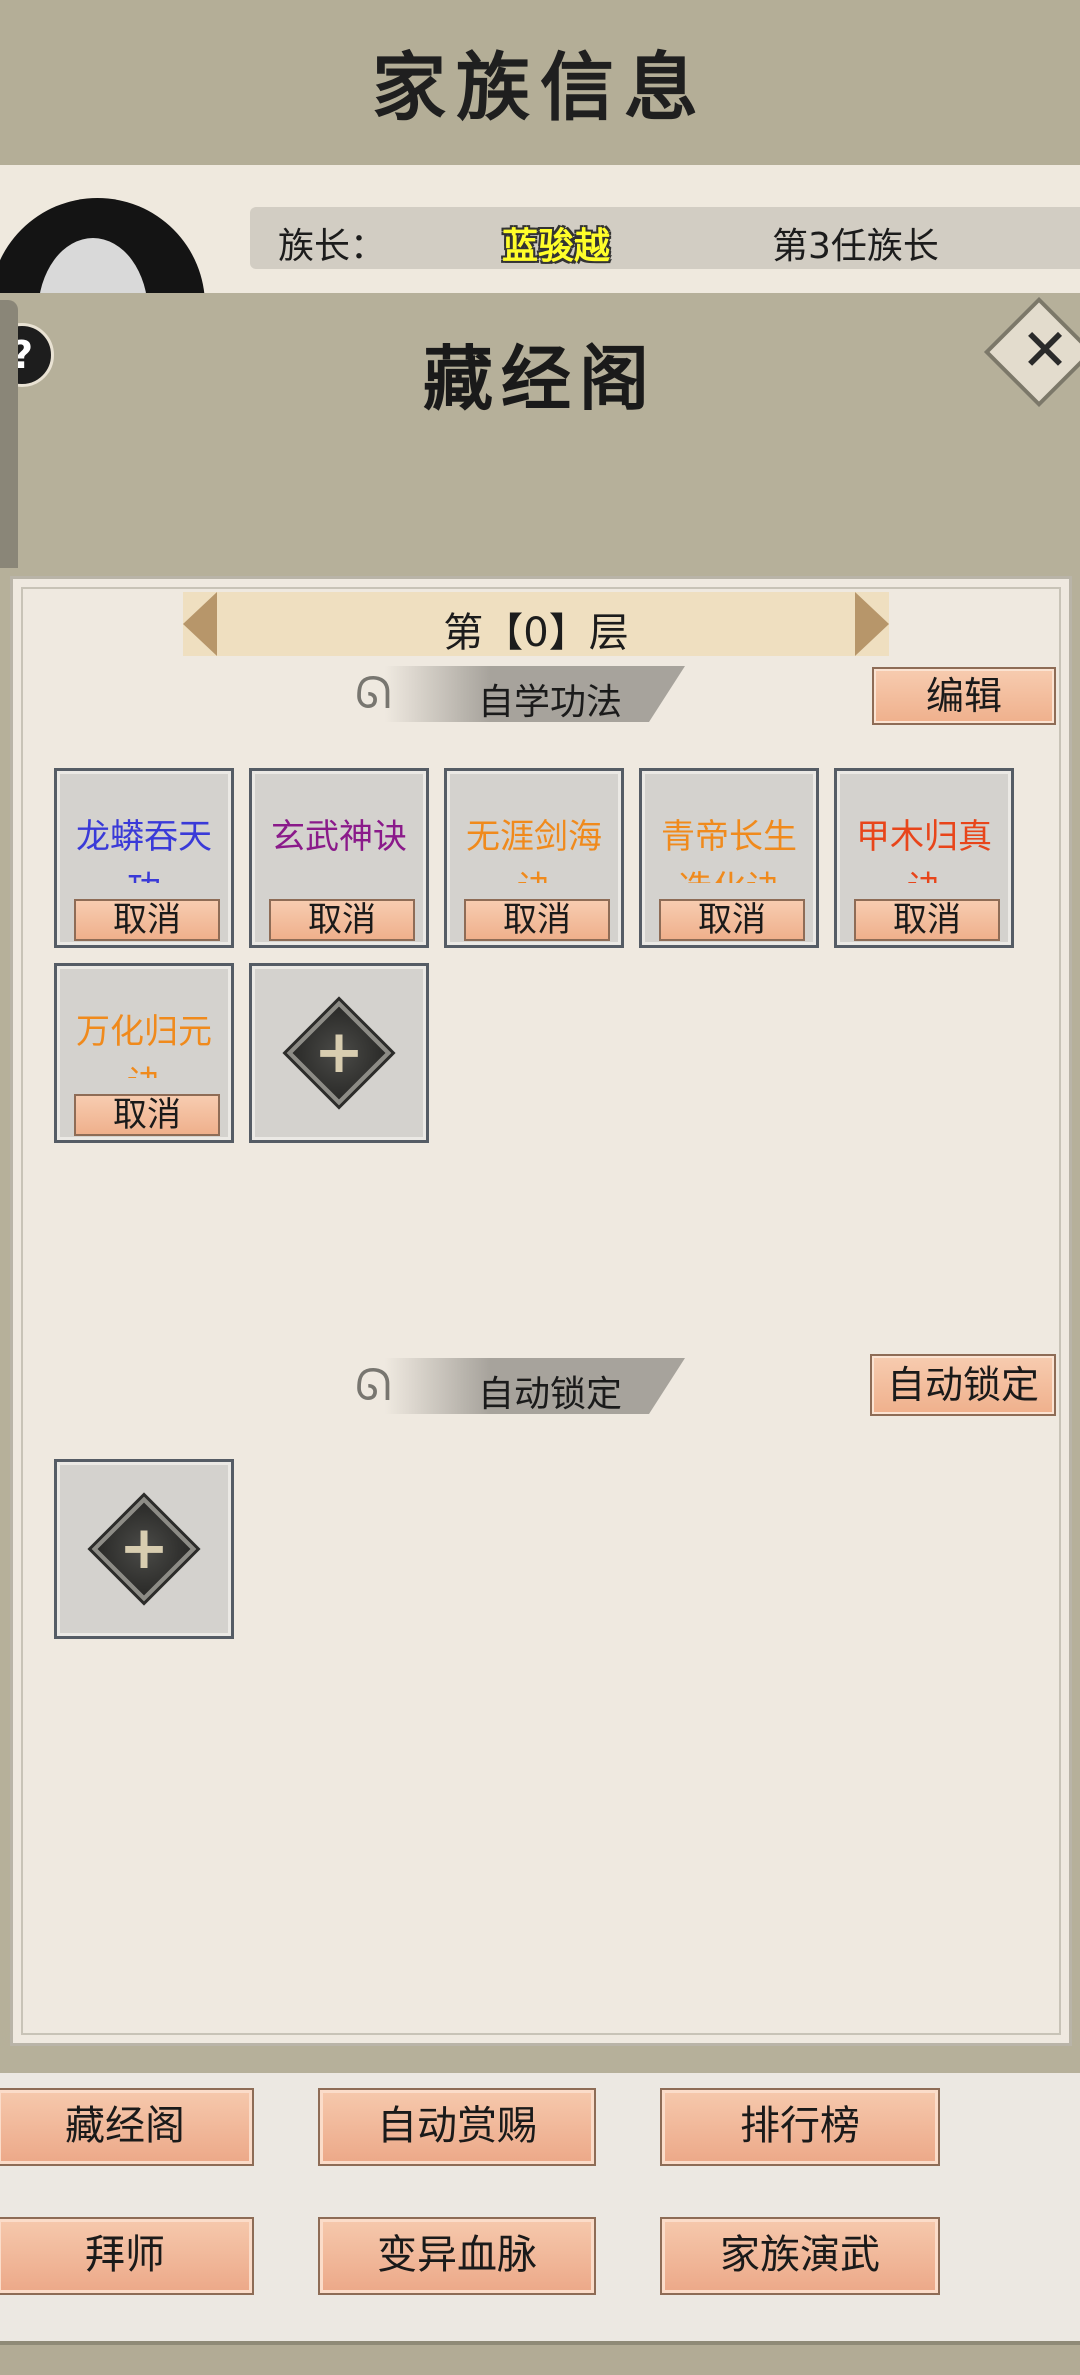 This screenshot has width=1080, height=2375. Describe the element at coordinates (127, 2127) in the screenshot. I see `nav-library-button: 藏经阁` at that location.